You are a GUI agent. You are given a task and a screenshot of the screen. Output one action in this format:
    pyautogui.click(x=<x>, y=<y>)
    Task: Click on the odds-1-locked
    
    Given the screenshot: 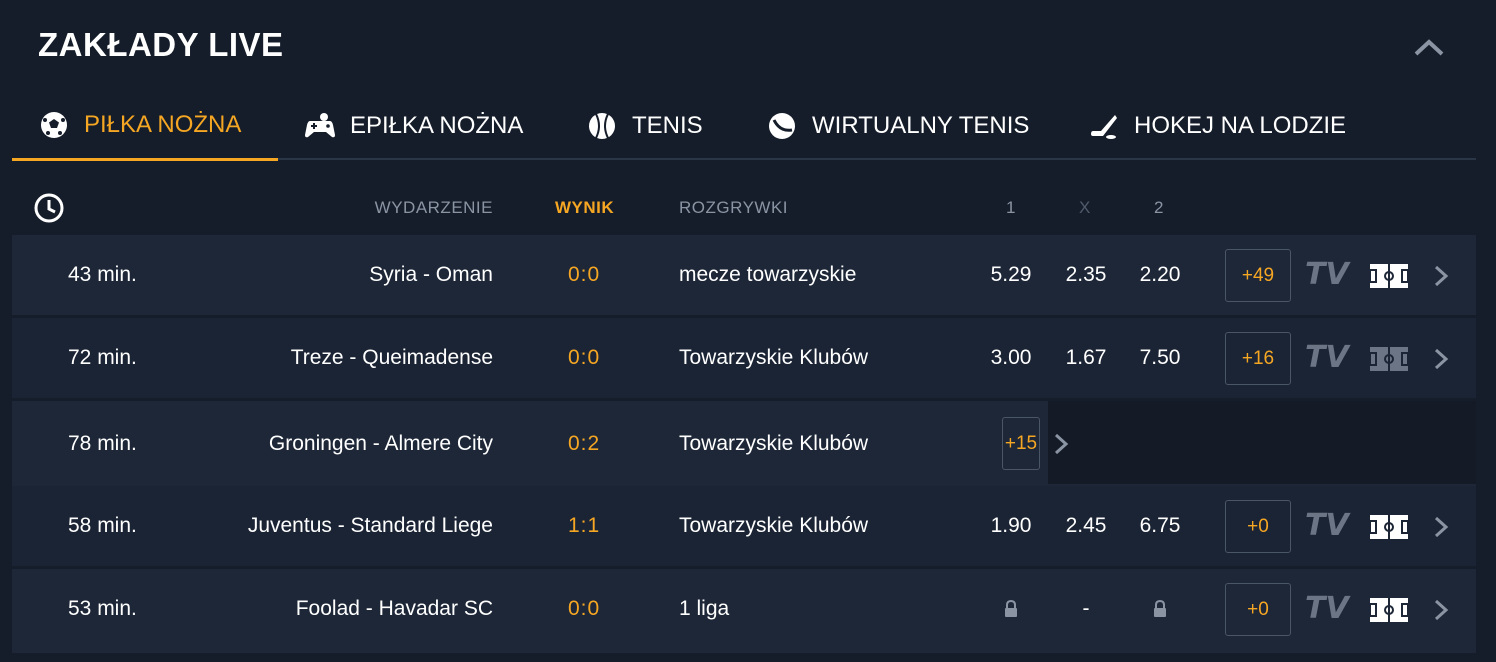 What is the action you would take?
    pyautogui.click(x=1011, y=609)
    